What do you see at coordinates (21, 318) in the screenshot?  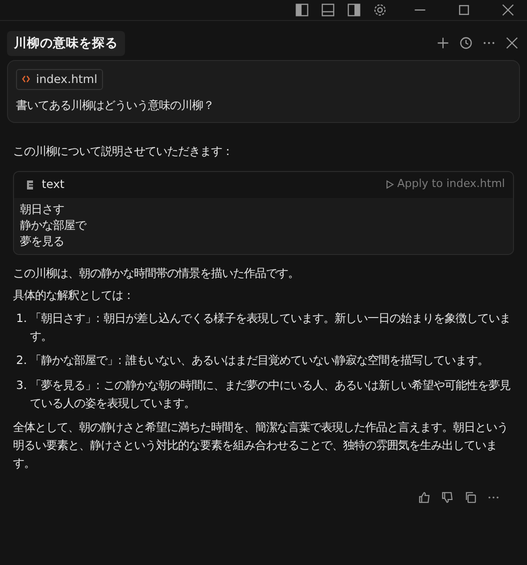 I see `list-number: 1.` at bounding box center [21, 318].